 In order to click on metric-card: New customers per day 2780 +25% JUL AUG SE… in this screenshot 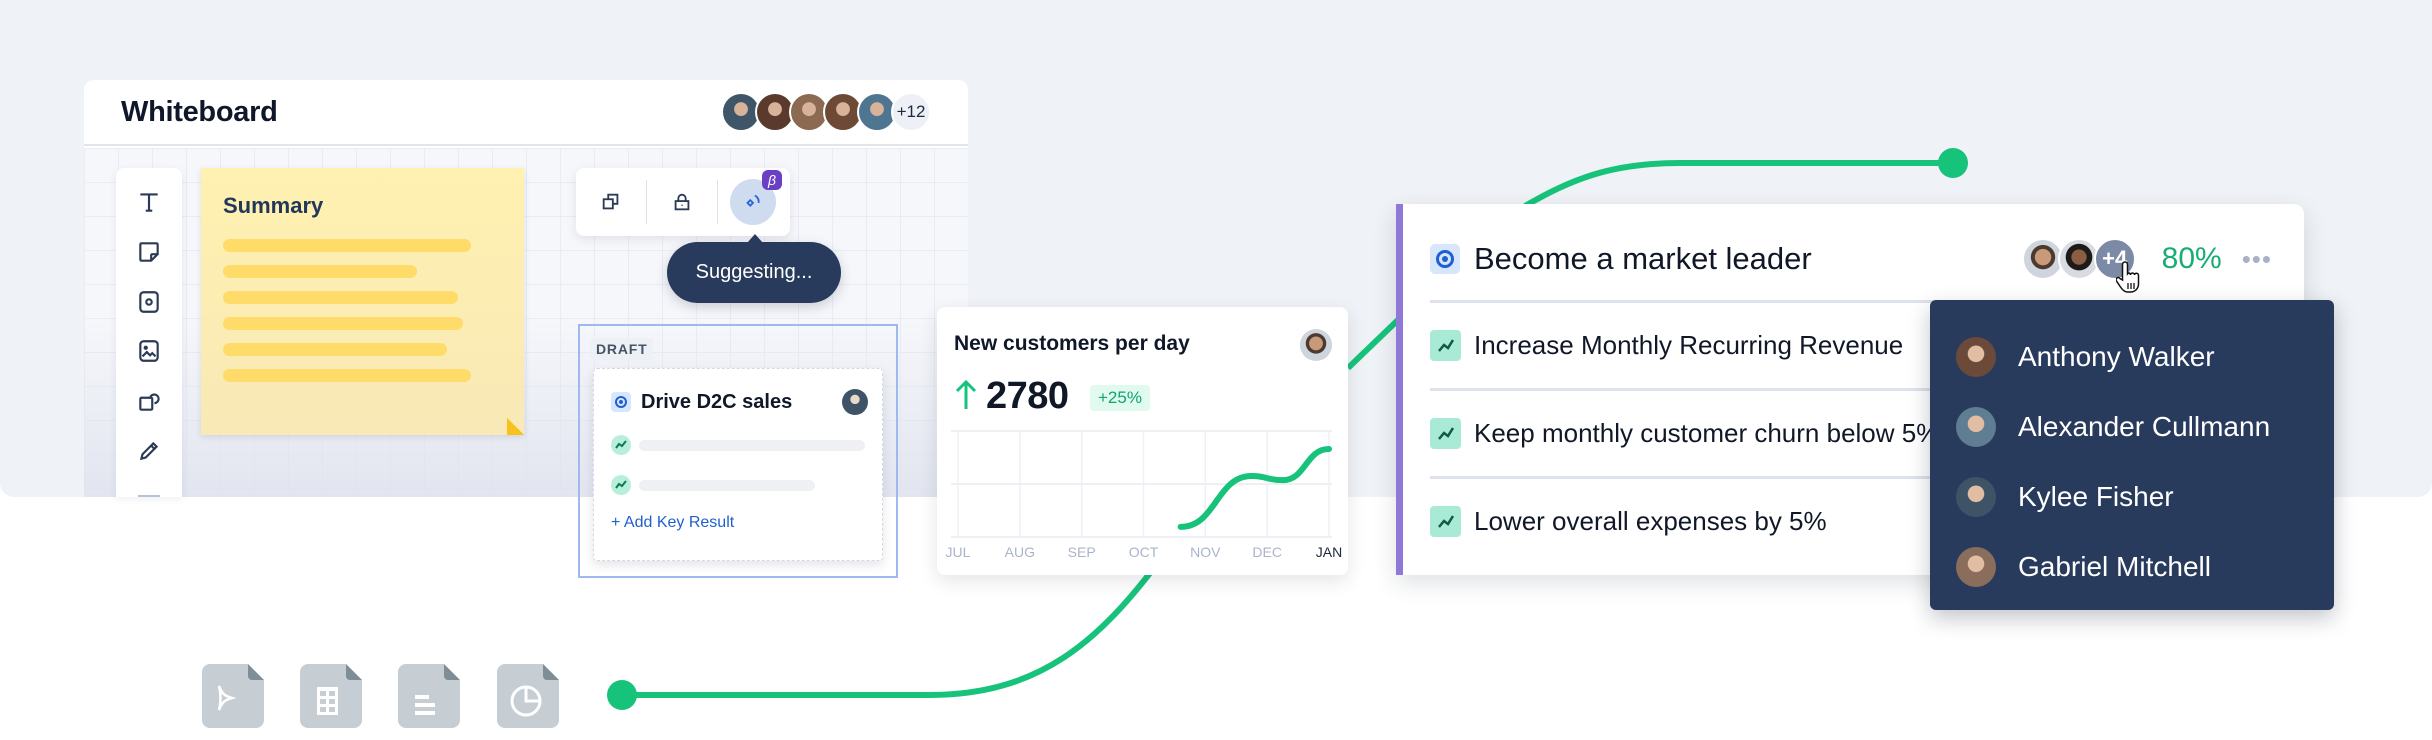, I will do `click(1142, 441)`.